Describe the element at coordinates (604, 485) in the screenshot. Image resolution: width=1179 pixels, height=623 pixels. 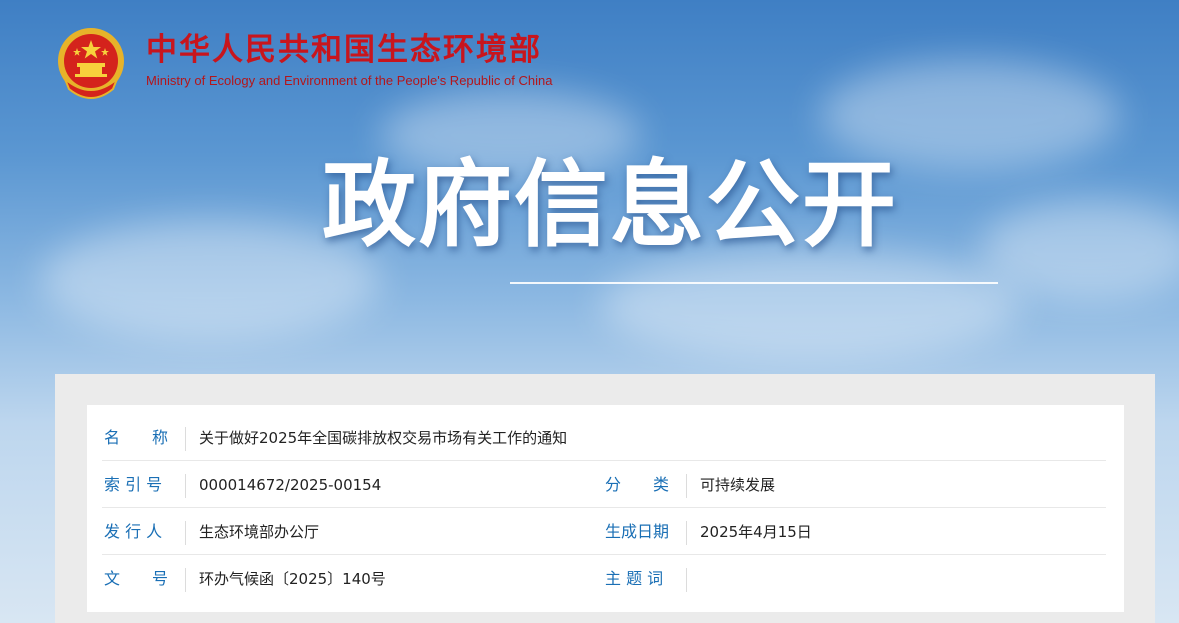
I see `row-index: 索 引 号 000014672/2025-00154 分 类 可持续发展` at that location.